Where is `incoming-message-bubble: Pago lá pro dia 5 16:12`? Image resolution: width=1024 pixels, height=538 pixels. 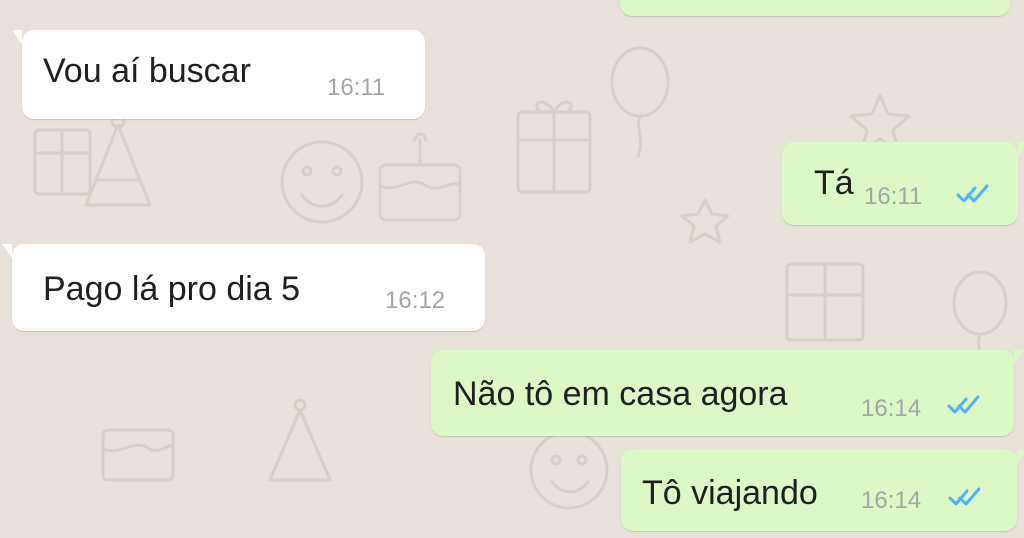
incoming-message-bubble: Pago lá pro dia 5 16:12 is located at coordinates (243, 287).